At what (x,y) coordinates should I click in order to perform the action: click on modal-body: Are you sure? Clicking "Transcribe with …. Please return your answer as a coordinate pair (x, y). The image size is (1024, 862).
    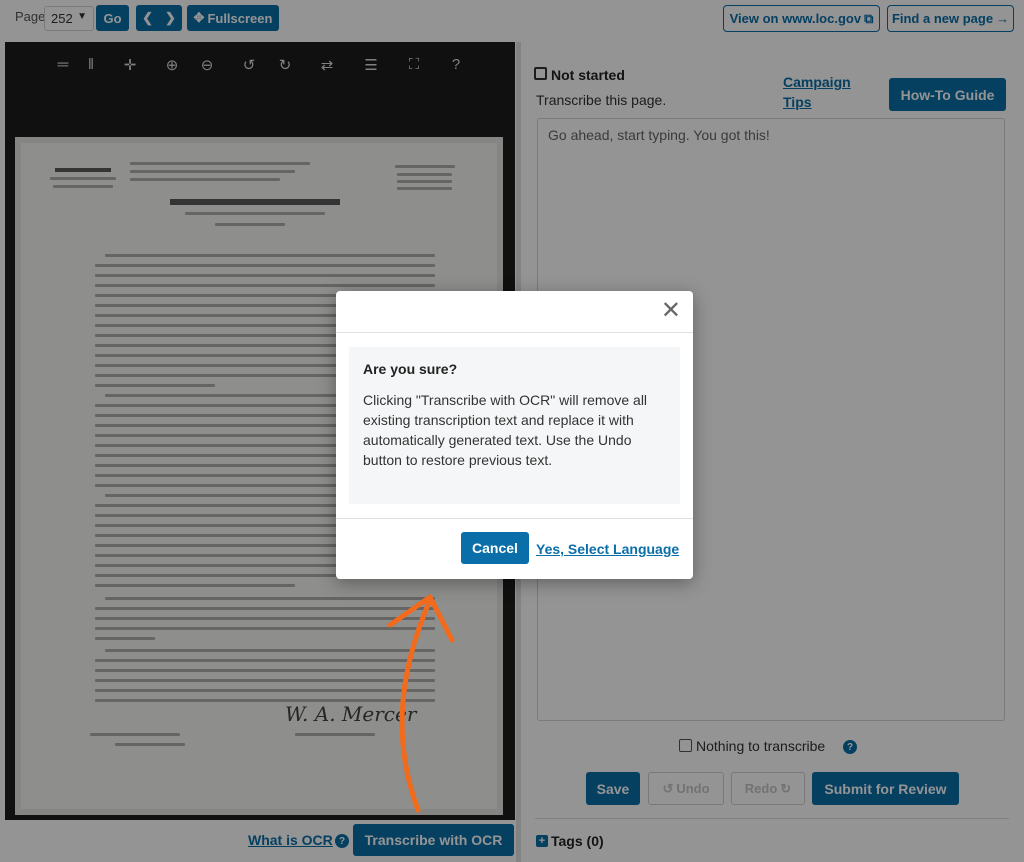
    Looking at the image, I should click on (514, 425).